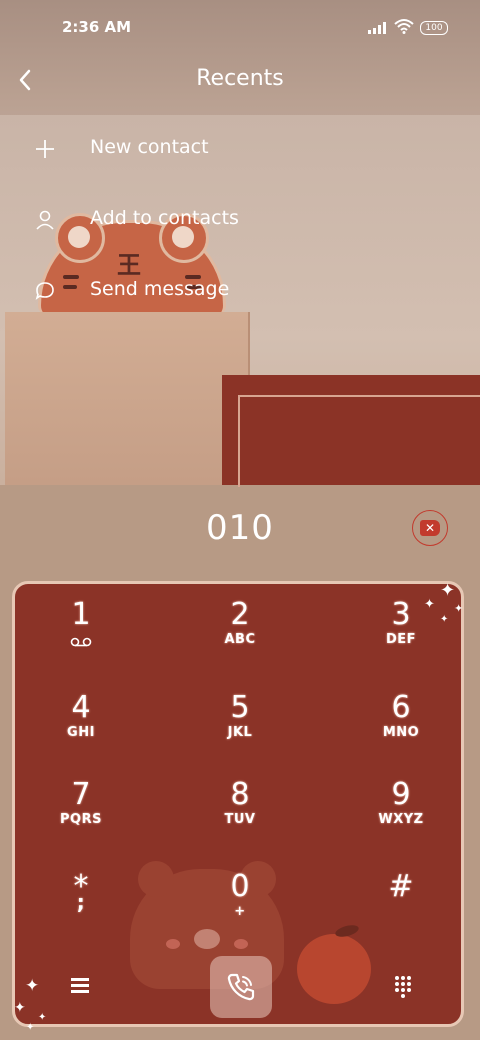 The height and width of the screenshot is (1040, 480). Describe the element at coordinates (45, 220) in the screenshot. I see `person-icon` at that location.